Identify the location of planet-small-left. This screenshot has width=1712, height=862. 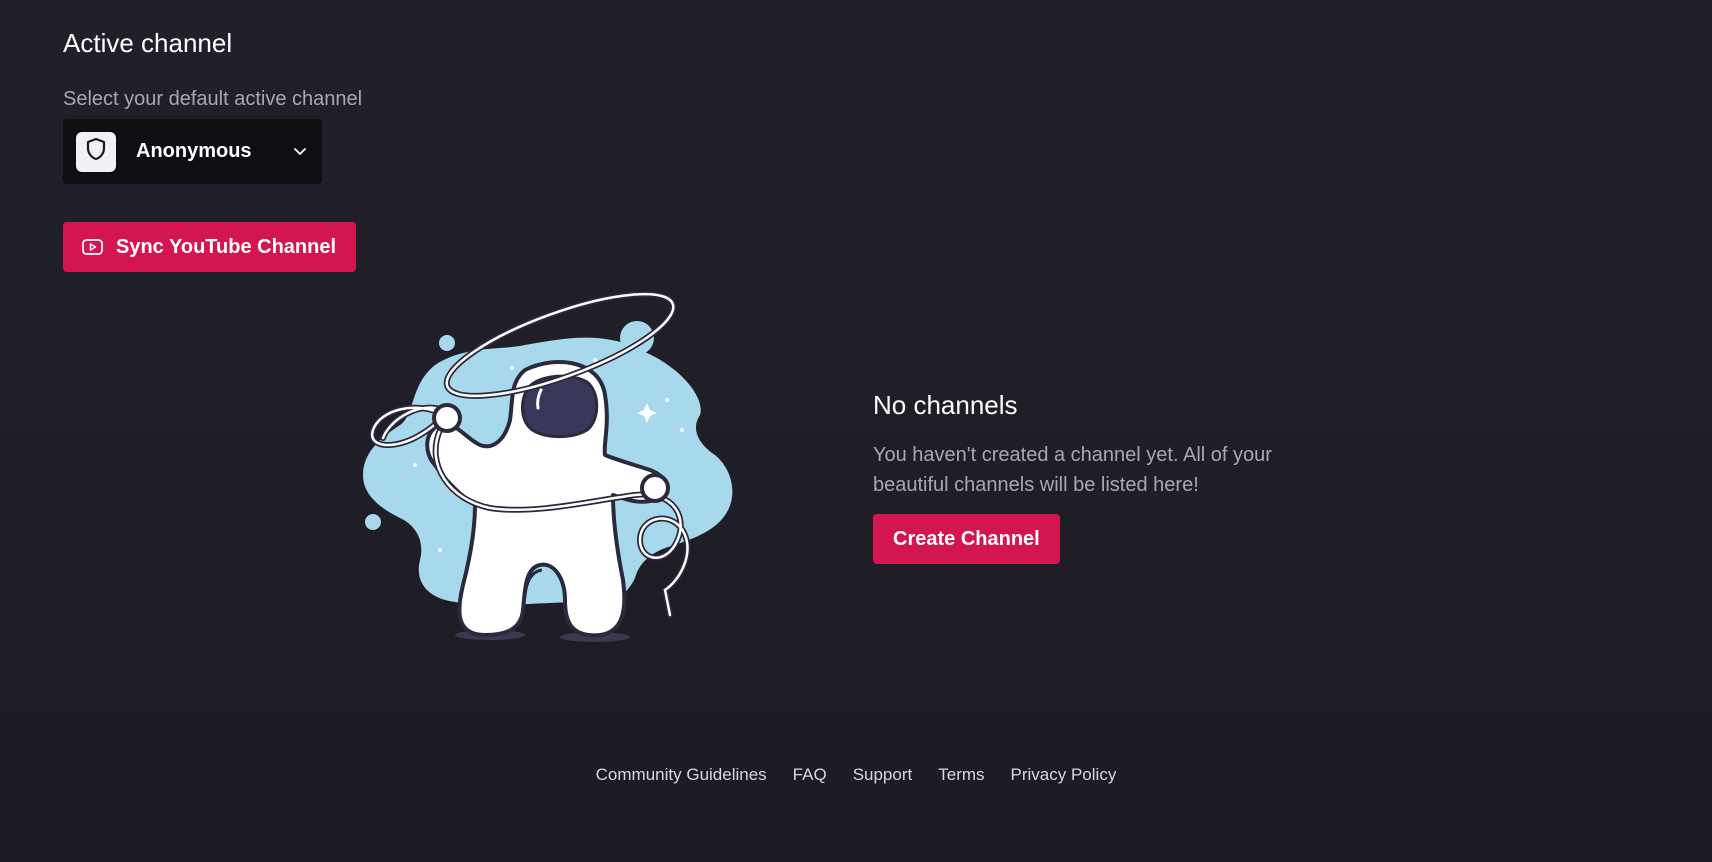
(447, 343).